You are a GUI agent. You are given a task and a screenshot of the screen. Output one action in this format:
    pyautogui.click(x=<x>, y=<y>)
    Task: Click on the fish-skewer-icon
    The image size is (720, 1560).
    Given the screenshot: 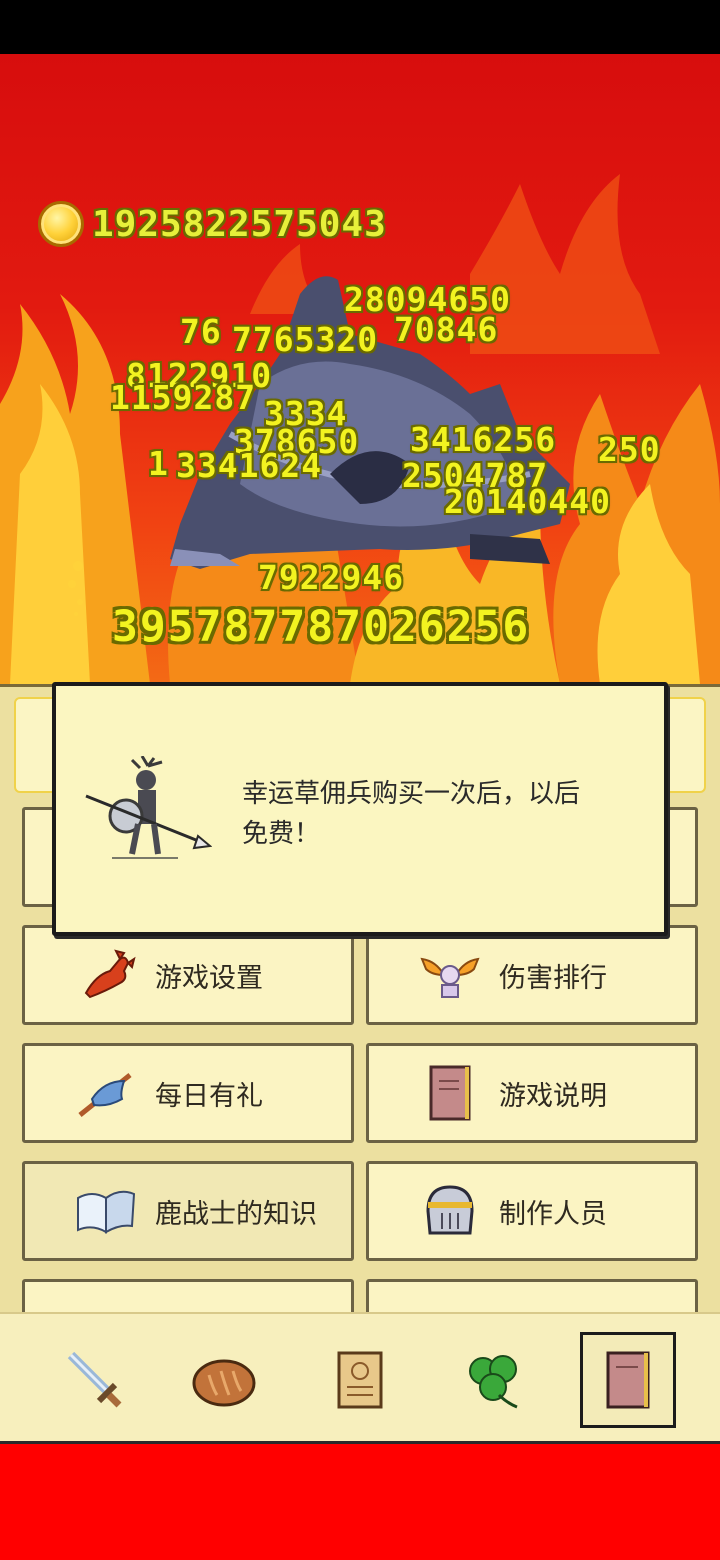 What is the action you would take?
    pyautogui.click(x=106, y=1093)
    